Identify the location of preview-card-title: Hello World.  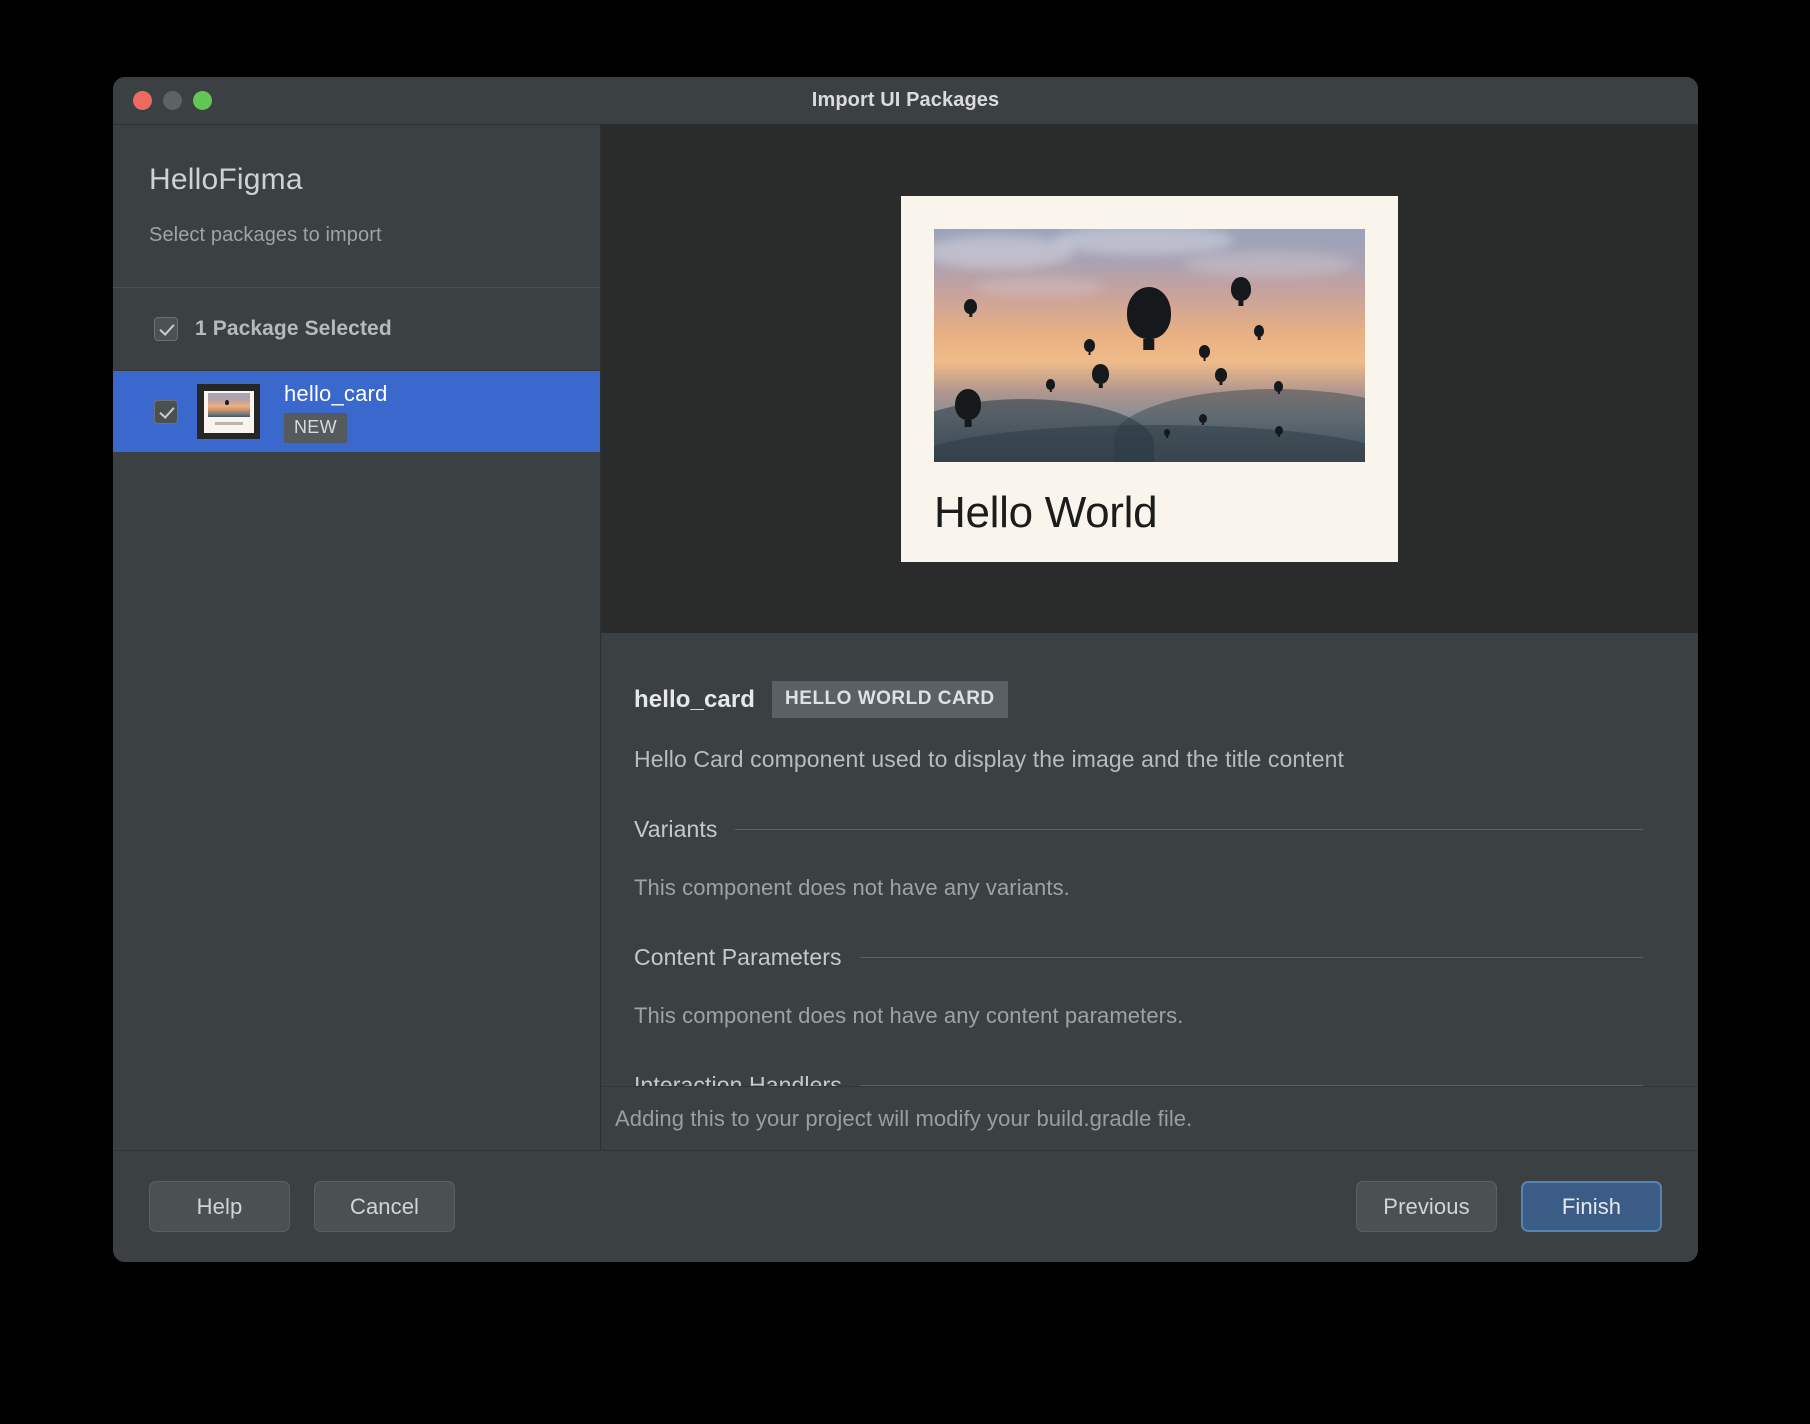
(1046, 512).